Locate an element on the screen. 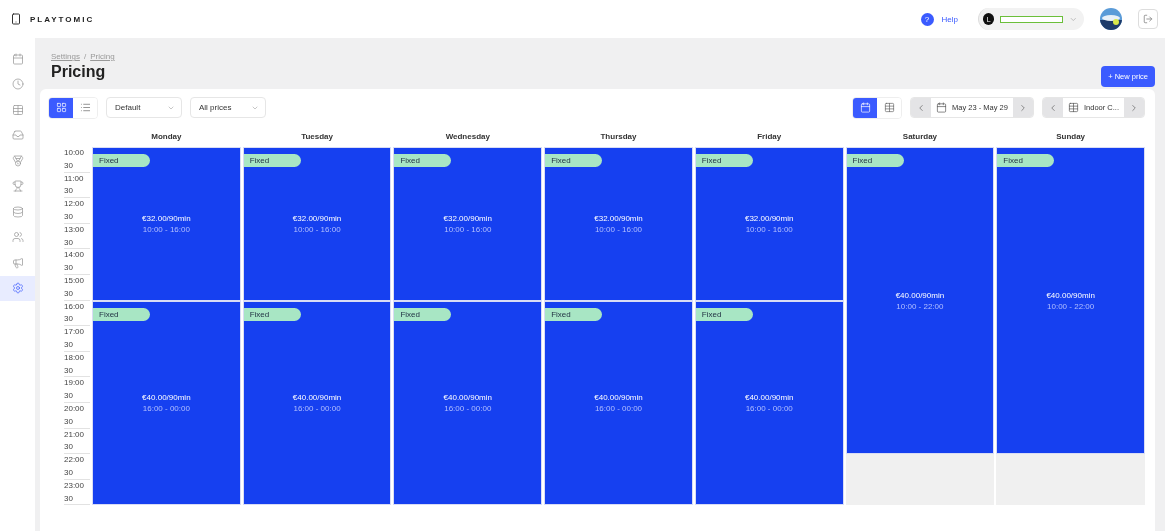 The height and width of the screenshot is (531, 1168). logout-button is located at coordinates (1148, 19).